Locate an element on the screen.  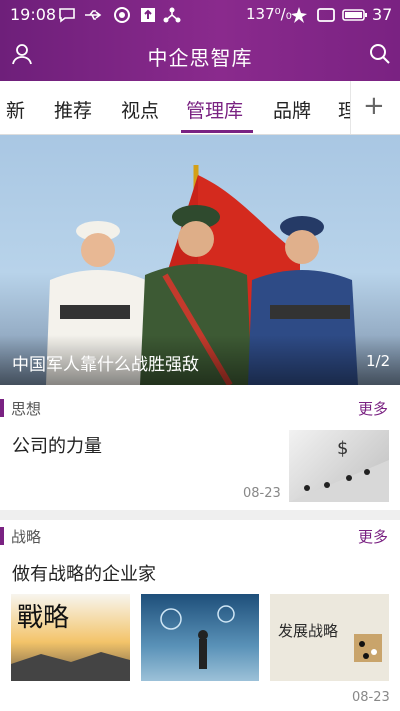
article-thumbnail: 发展战略 is located at coordinates (329, 637).